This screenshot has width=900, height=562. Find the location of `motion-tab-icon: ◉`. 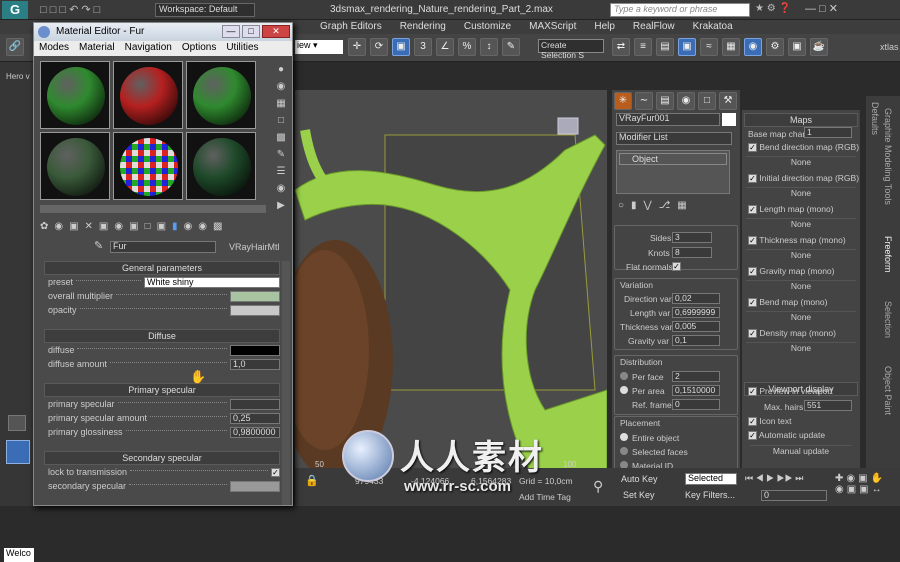

motion-tab-icon: ◉ is located at coordinates (686, 101).